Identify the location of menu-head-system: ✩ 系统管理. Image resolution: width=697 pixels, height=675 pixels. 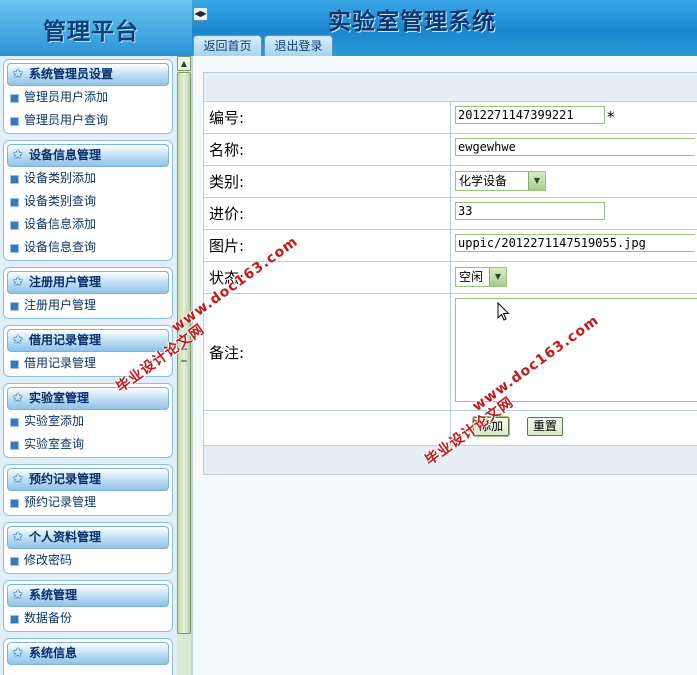
(88, 595).